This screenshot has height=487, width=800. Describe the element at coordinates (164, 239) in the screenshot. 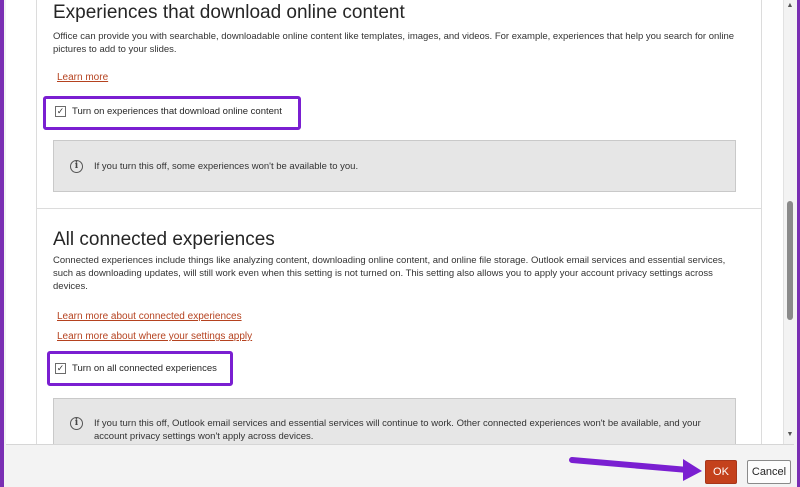

I see `section-title: All connected experiences` at that location.